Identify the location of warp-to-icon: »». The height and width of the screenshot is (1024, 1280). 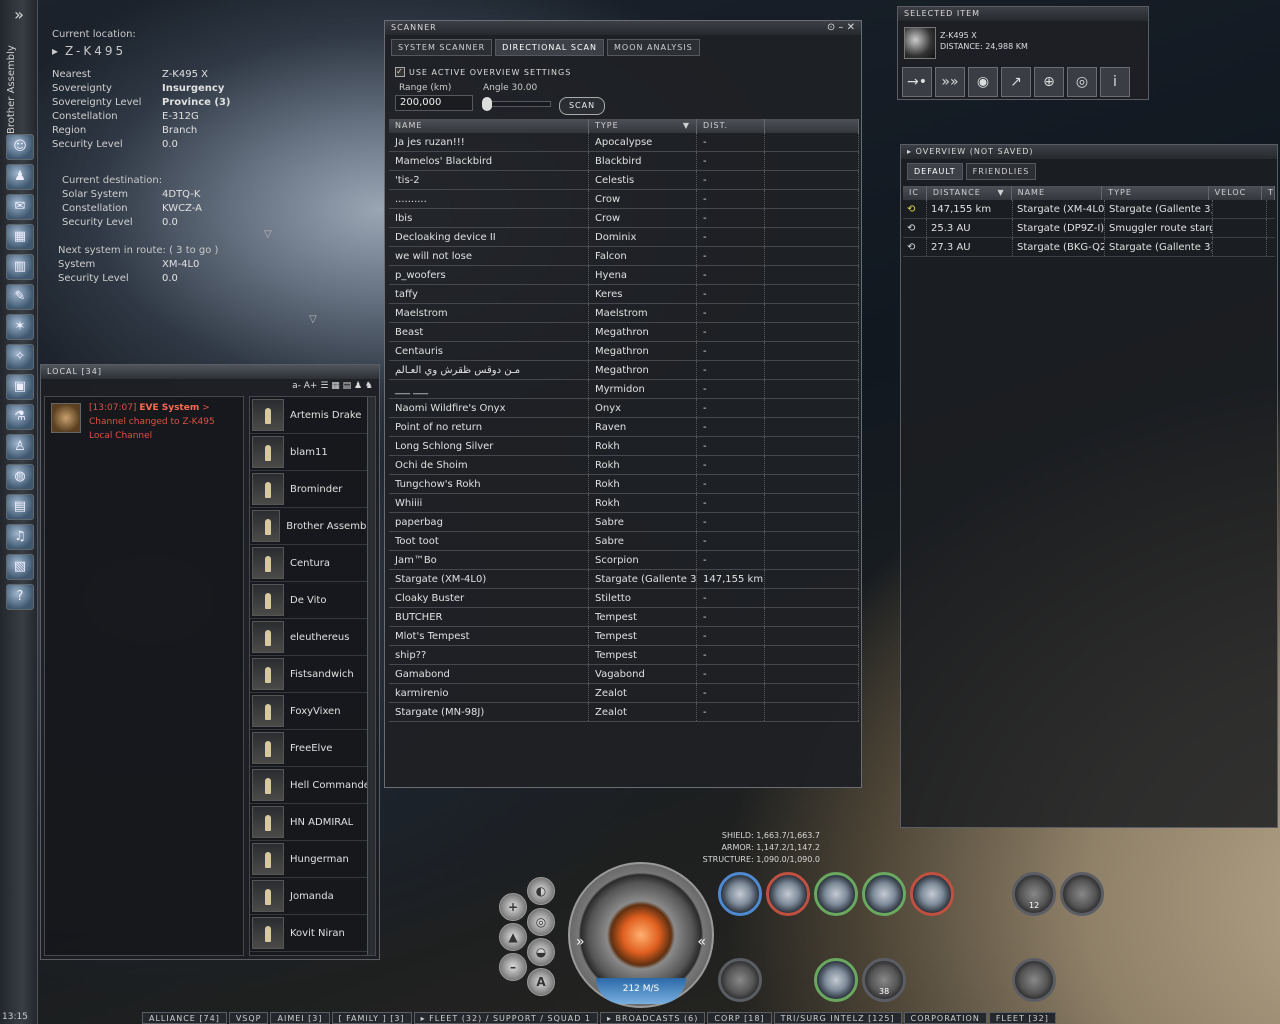
(950, 82).